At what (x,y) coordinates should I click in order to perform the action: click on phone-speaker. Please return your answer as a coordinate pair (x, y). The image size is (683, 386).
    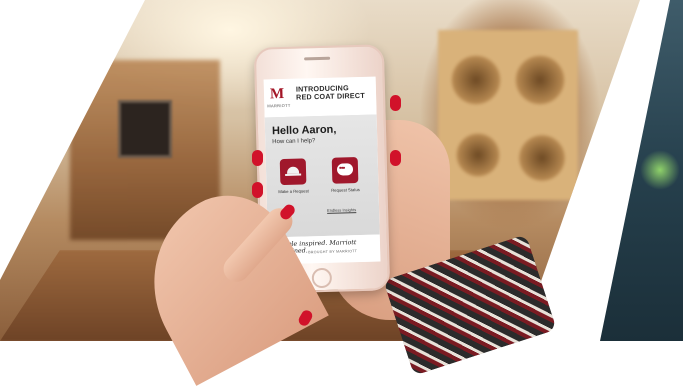
    Looking at the image, I should click on (317, 58).